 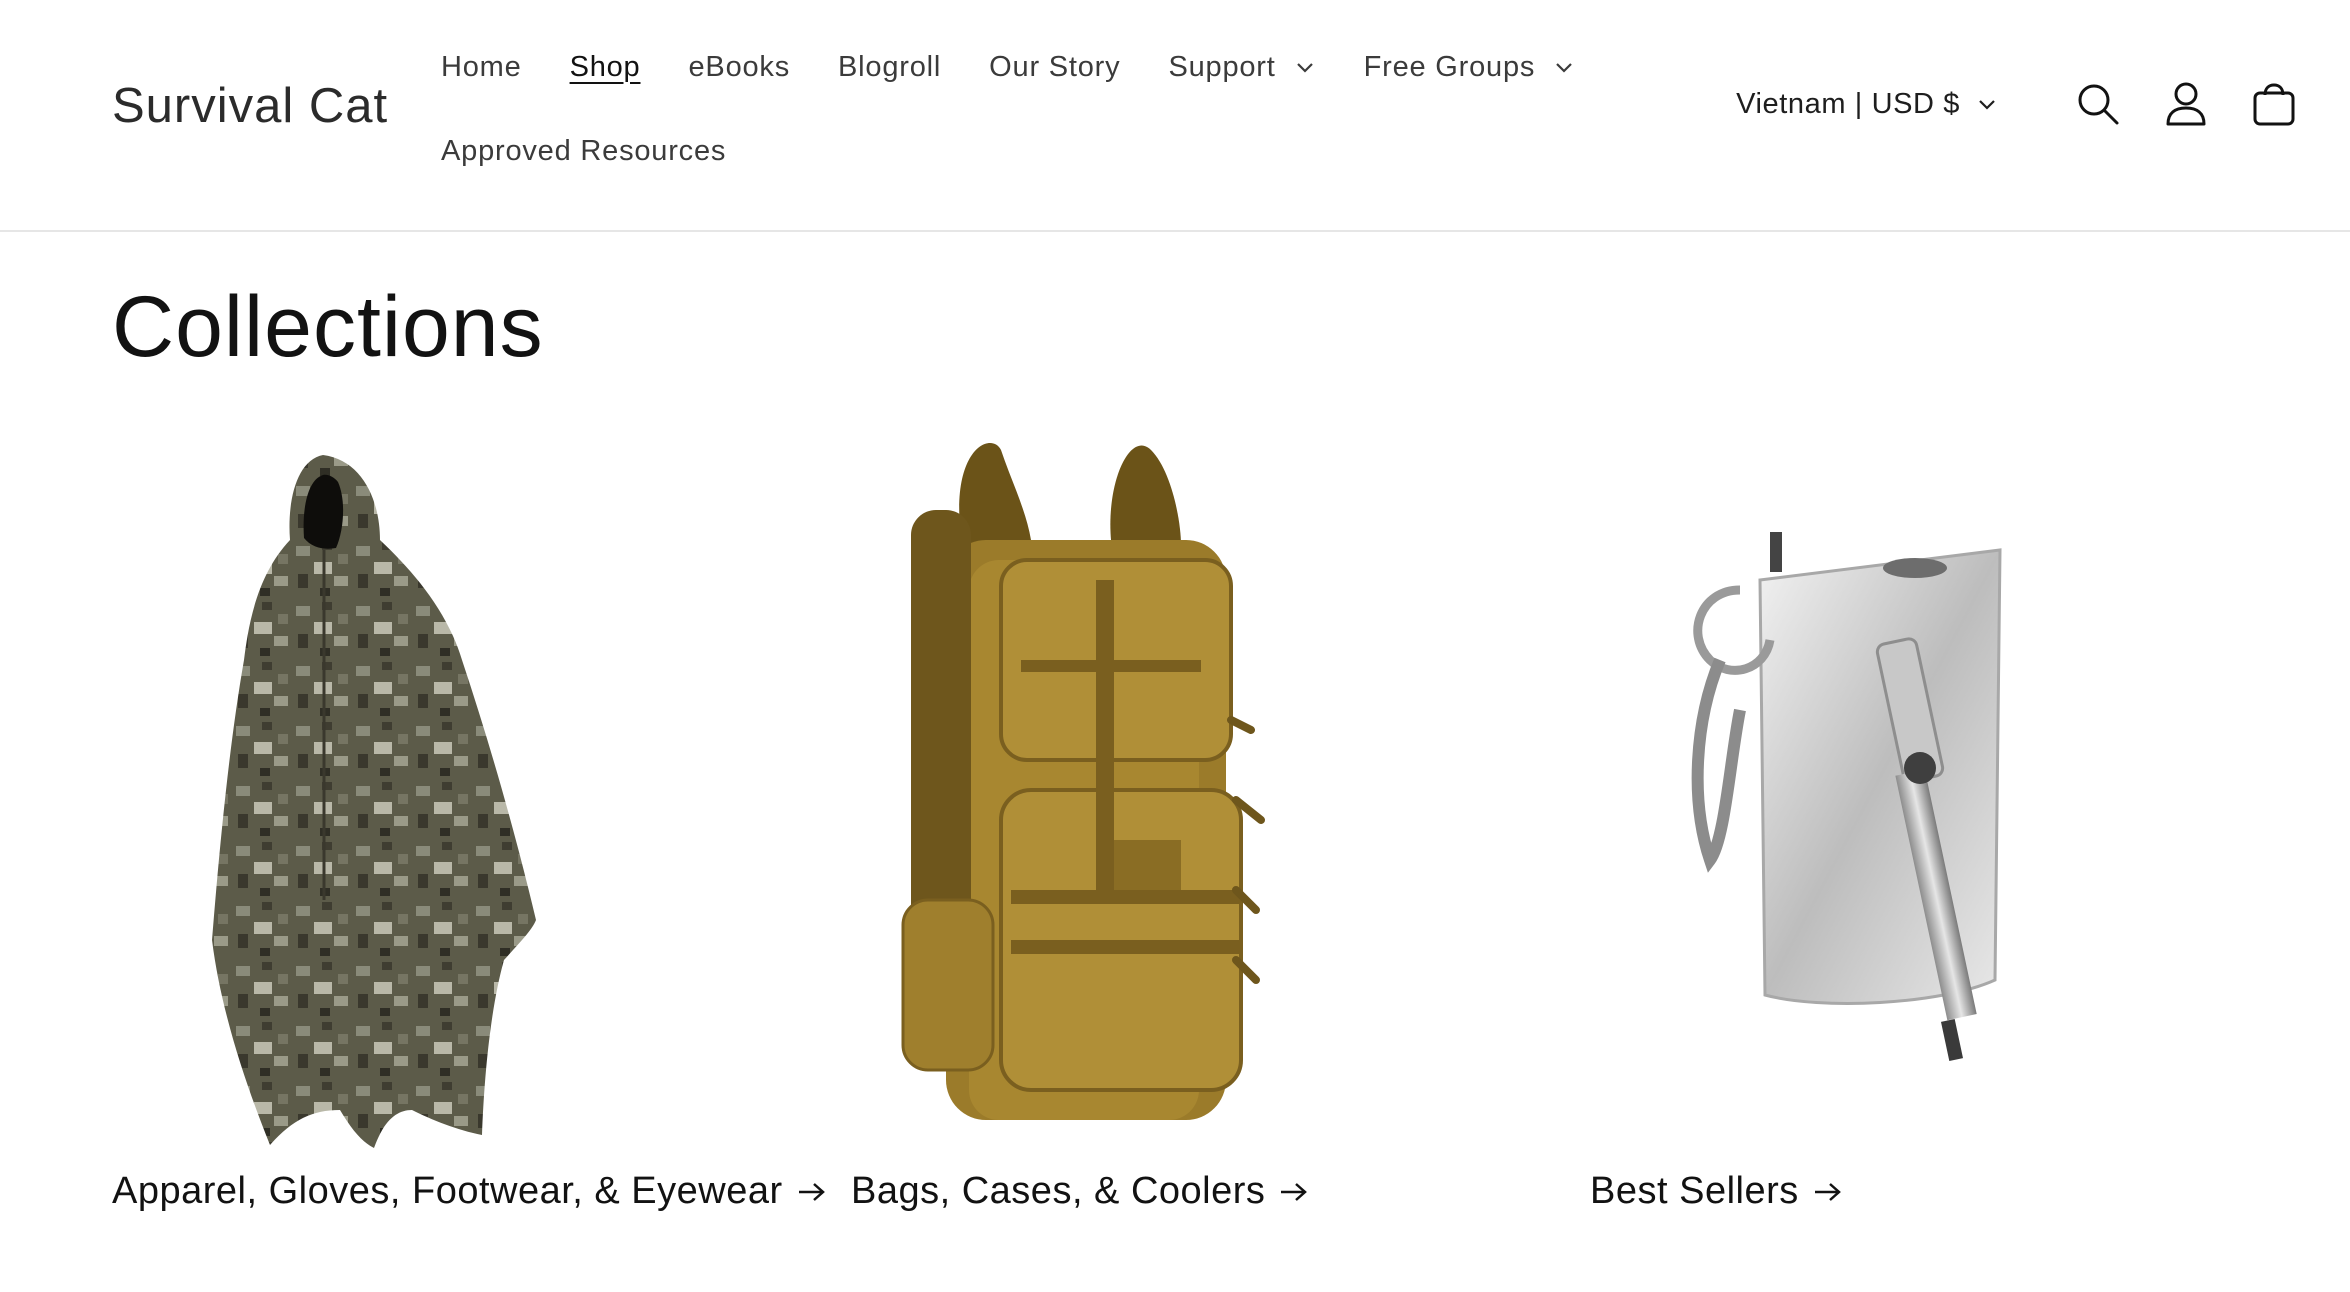 I want to click on nav-row-2: Approved Resources, so click(x=1016, y=151).